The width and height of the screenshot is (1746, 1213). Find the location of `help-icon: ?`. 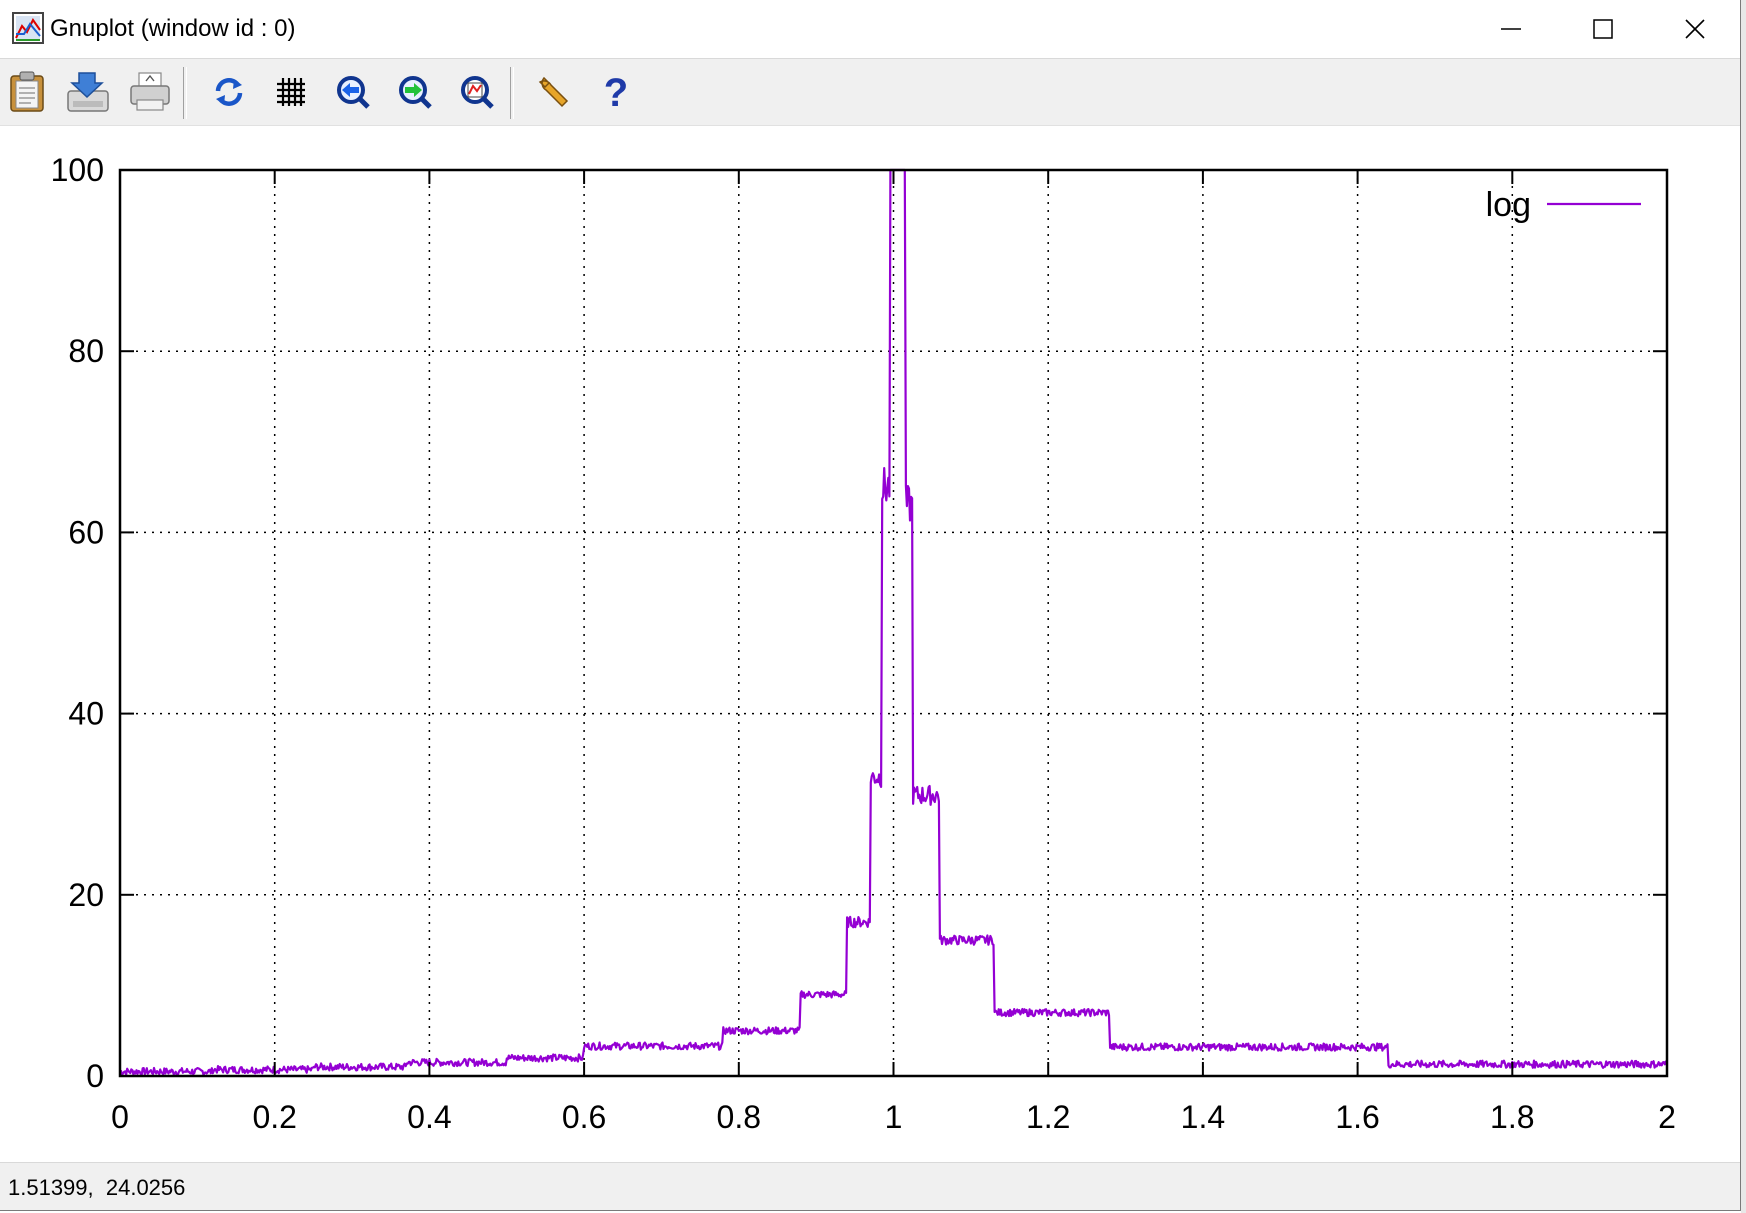

help-icon: ? is located at coordinates (616, 92).